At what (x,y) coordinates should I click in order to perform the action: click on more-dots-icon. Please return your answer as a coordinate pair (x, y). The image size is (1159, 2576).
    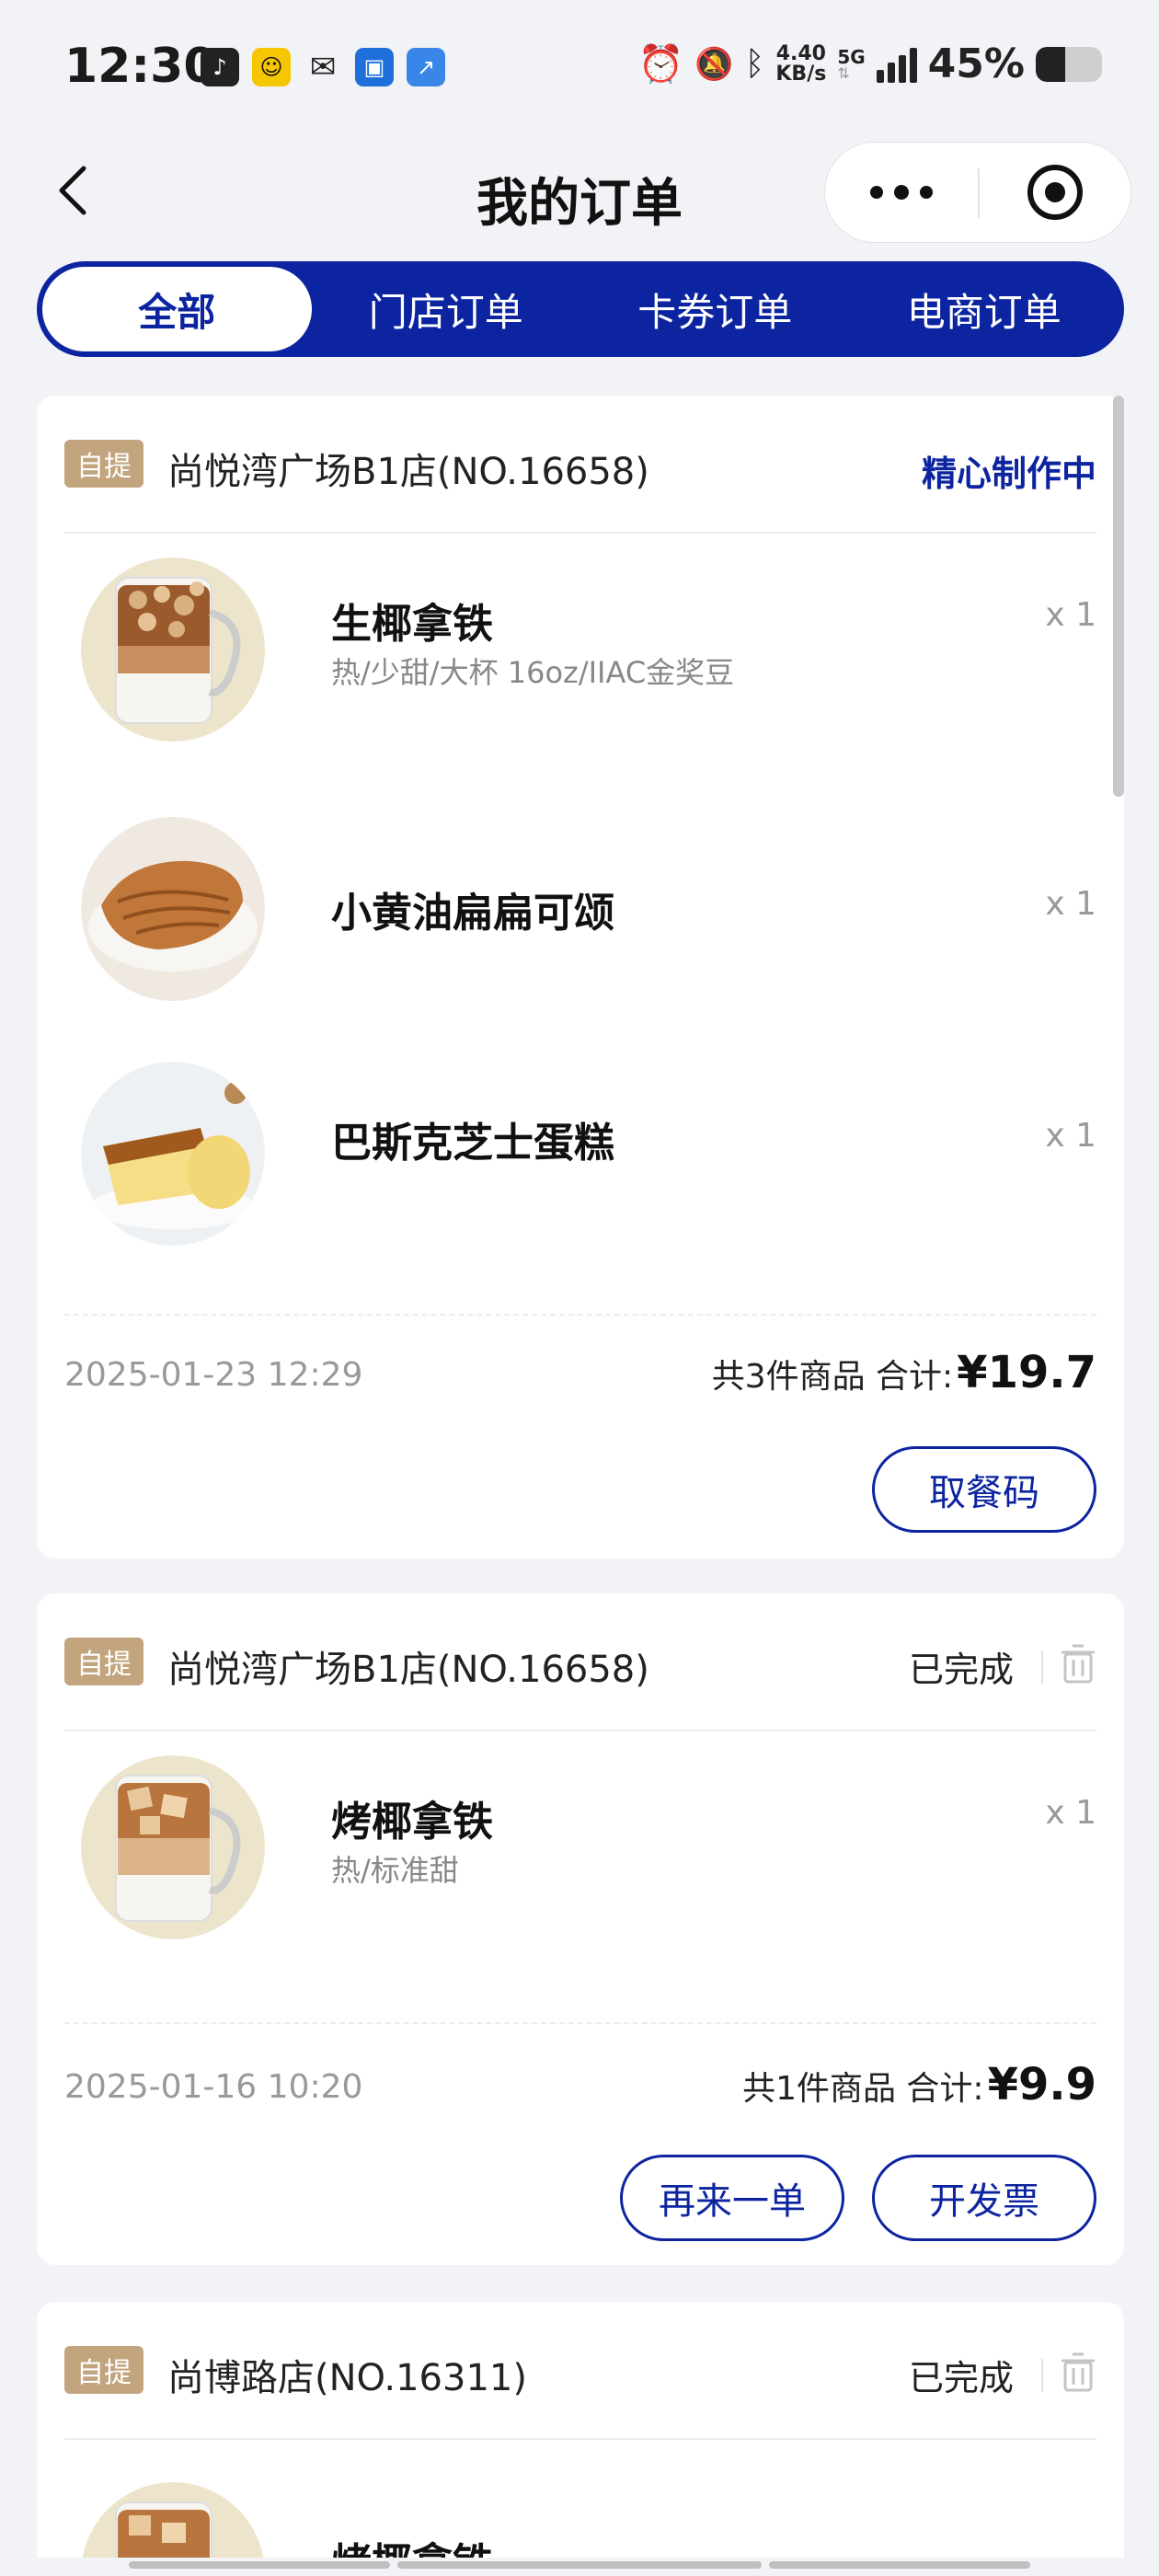
    Looking at the image, I should click on (876, 192).